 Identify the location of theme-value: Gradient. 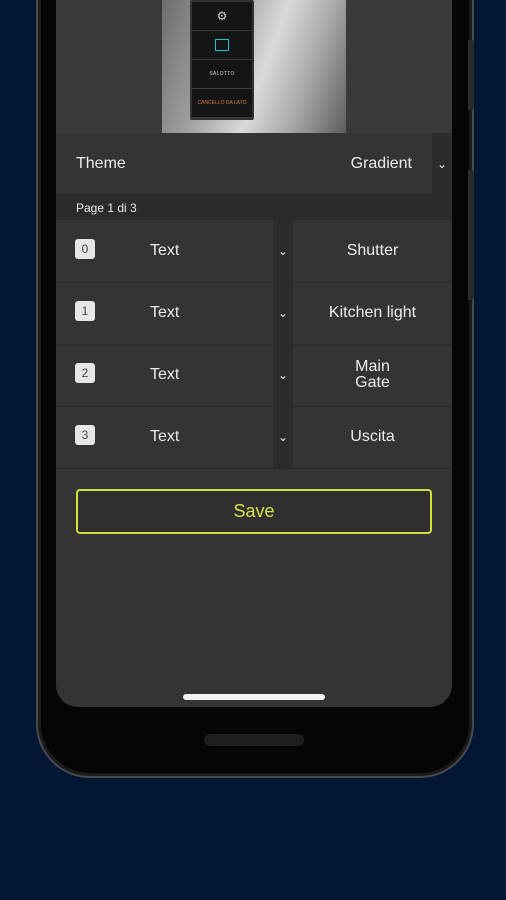
(381, 164).